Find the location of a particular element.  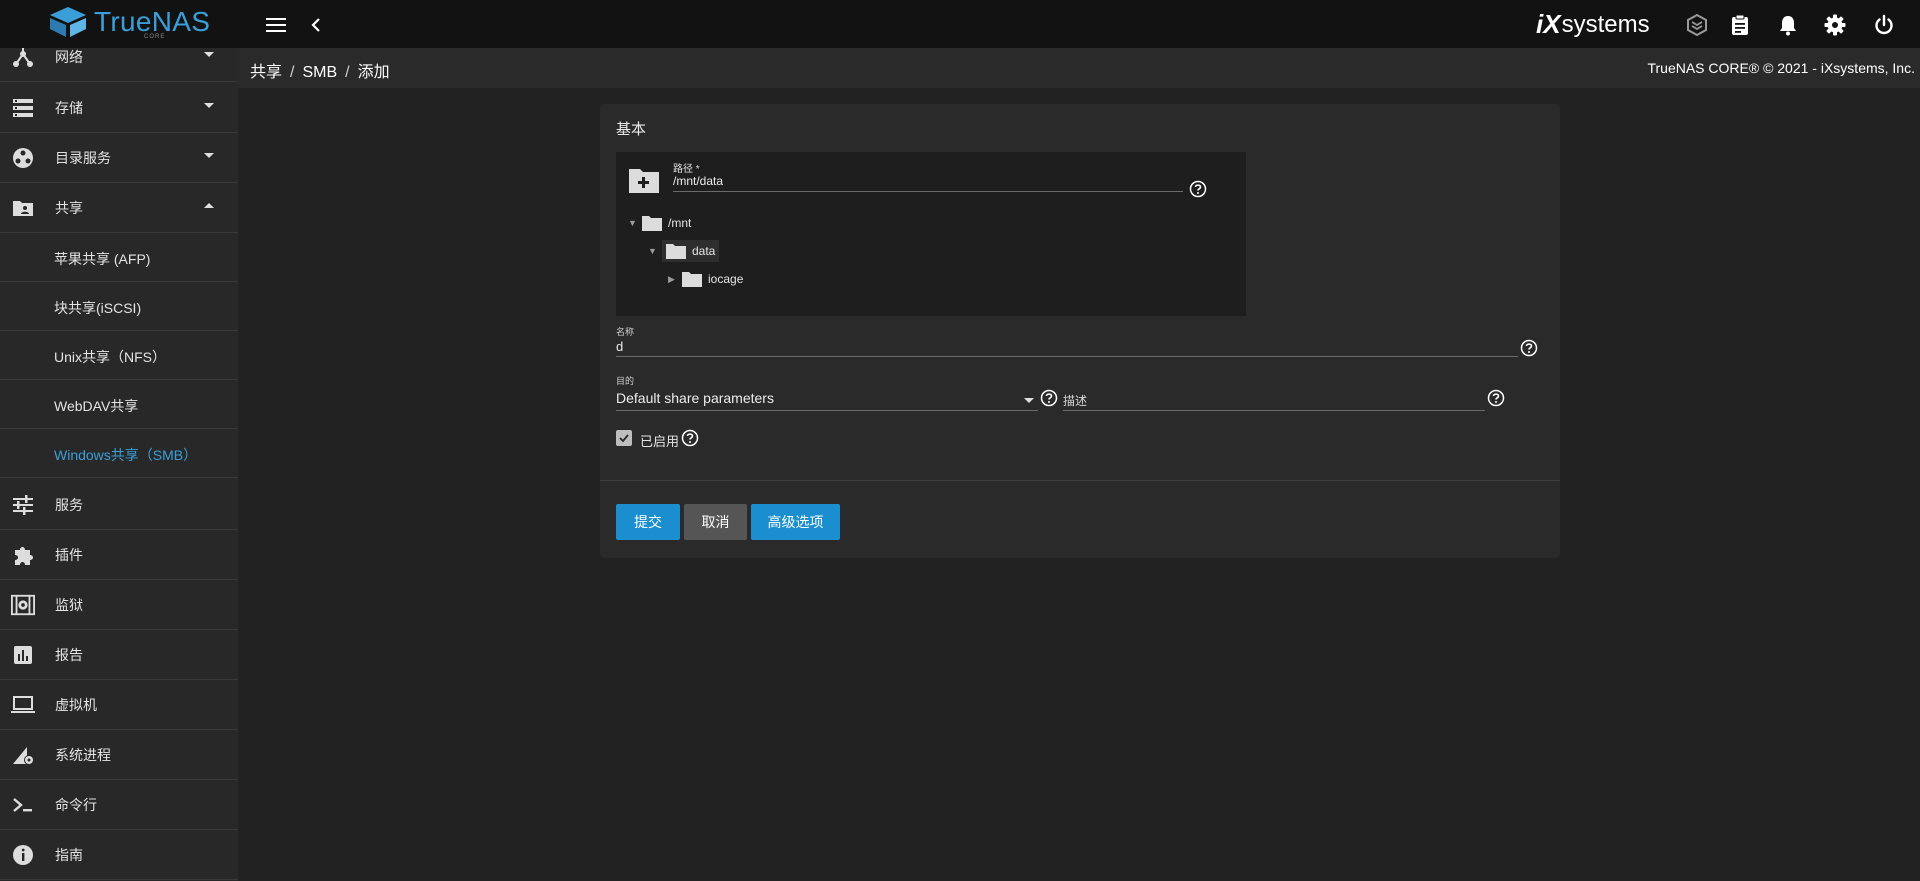

checkmark-icon is located at coordinates (624, 438).